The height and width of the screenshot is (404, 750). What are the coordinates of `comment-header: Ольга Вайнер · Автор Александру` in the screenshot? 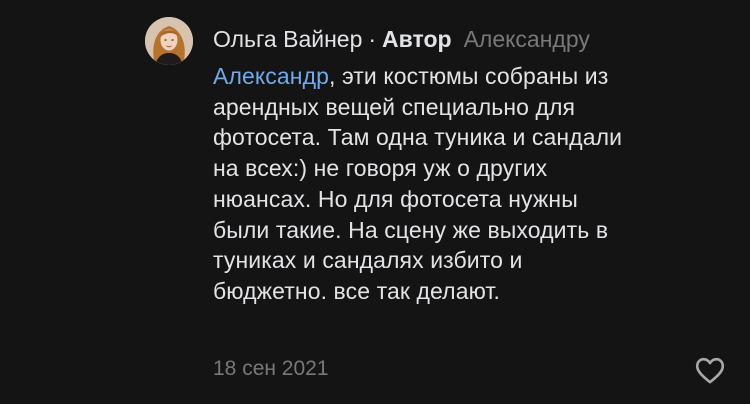 It's located at (401, 39).